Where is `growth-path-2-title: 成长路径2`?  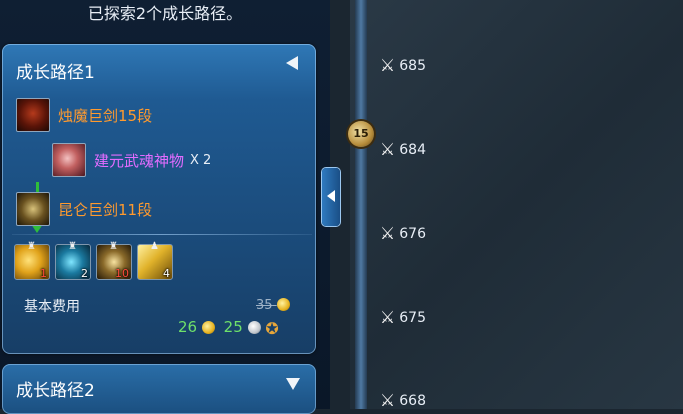
growth-path-2-title: 成长路径2 is located at coordinates (55, 391).